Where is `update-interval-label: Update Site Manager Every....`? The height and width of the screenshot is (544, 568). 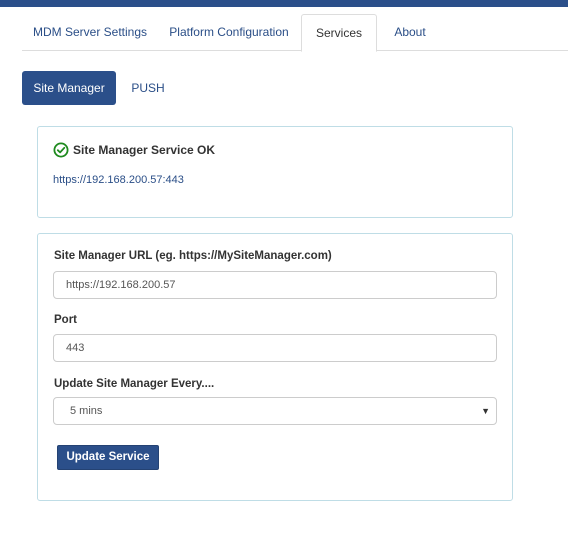
update-interval-label: Update Site Manager Every.... is located at coordinates (134, 384).